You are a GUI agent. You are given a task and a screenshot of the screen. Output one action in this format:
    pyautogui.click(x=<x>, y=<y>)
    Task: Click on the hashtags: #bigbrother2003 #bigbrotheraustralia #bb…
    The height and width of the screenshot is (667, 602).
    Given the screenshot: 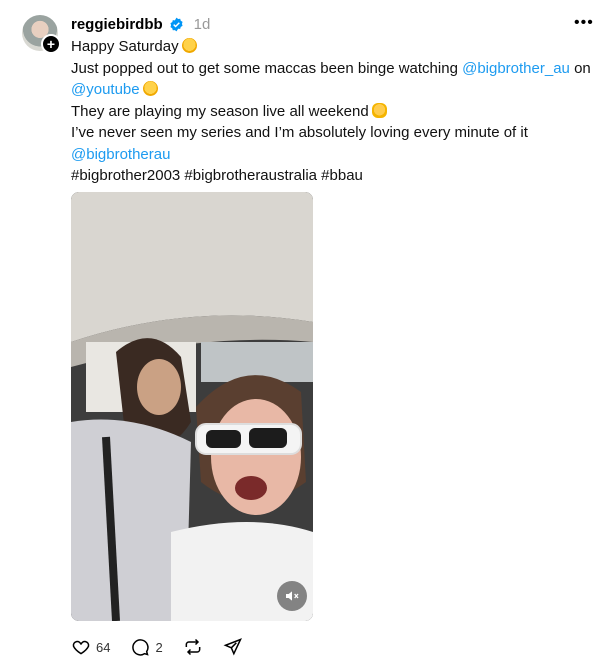 What is the action you would take?
    pyautogui.click(x=217, y=175)
    